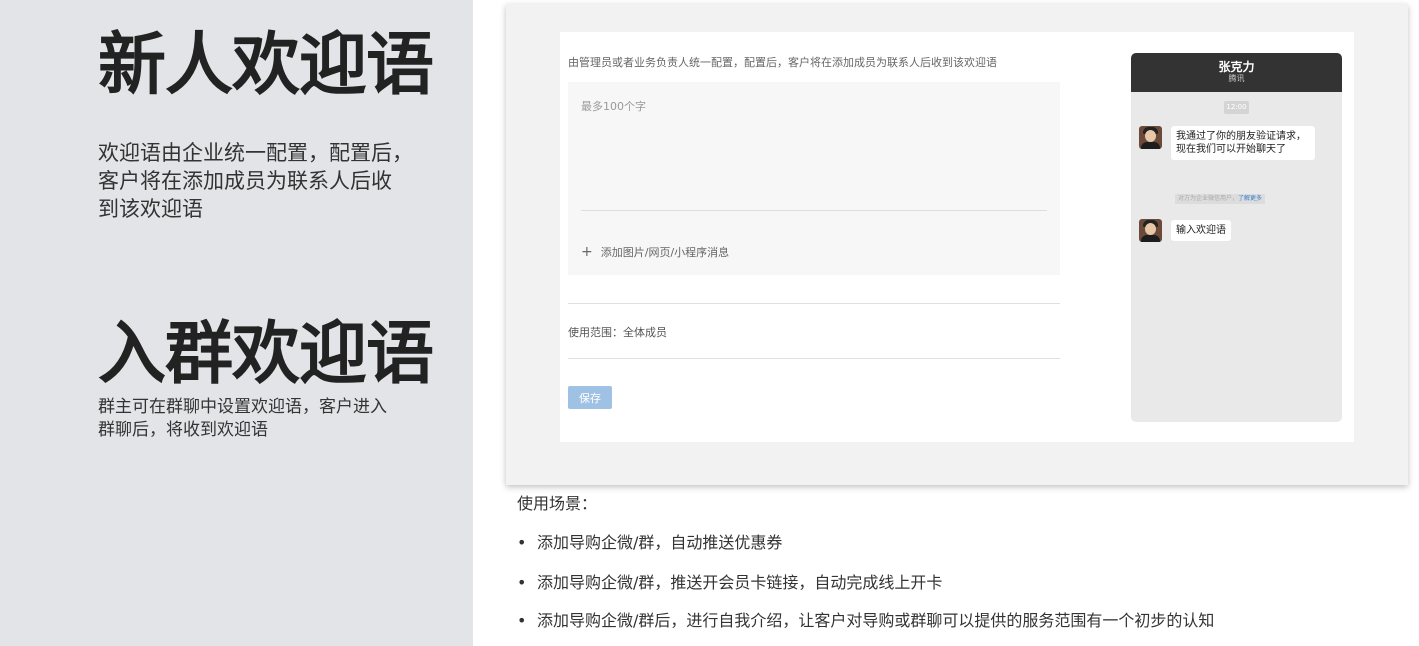 The image size is (1419, 646). I want to click on desc-line: 客户将在添加成员为联系人后收, so click(245, 181).